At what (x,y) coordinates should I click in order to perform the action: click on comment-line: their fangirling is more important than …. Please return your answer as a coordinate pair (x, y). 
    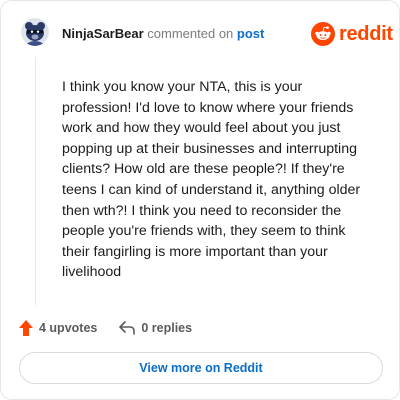
    Looking at the image, I should click on (195, 251).